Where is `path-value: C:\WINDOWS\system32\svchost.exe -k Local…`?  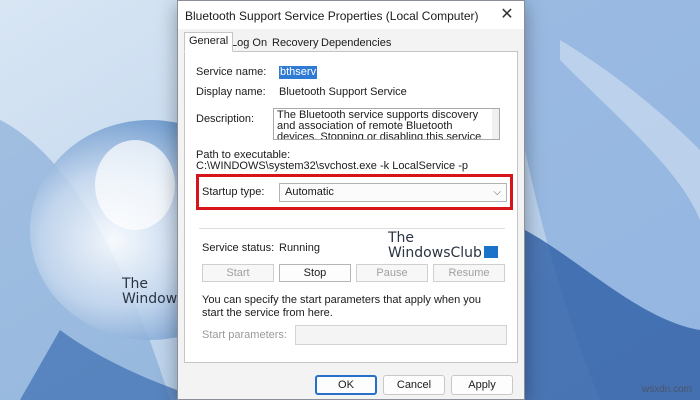
path-value: C:\WINDOWS\system32\svchost.exe -k Local… is located at coordinates (332, 166).